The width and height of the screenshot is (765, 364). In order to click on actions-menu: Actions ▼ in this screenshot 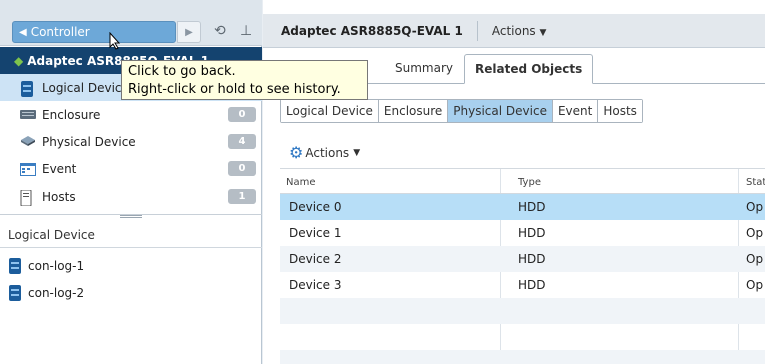, I will do `click(512, 31)`.